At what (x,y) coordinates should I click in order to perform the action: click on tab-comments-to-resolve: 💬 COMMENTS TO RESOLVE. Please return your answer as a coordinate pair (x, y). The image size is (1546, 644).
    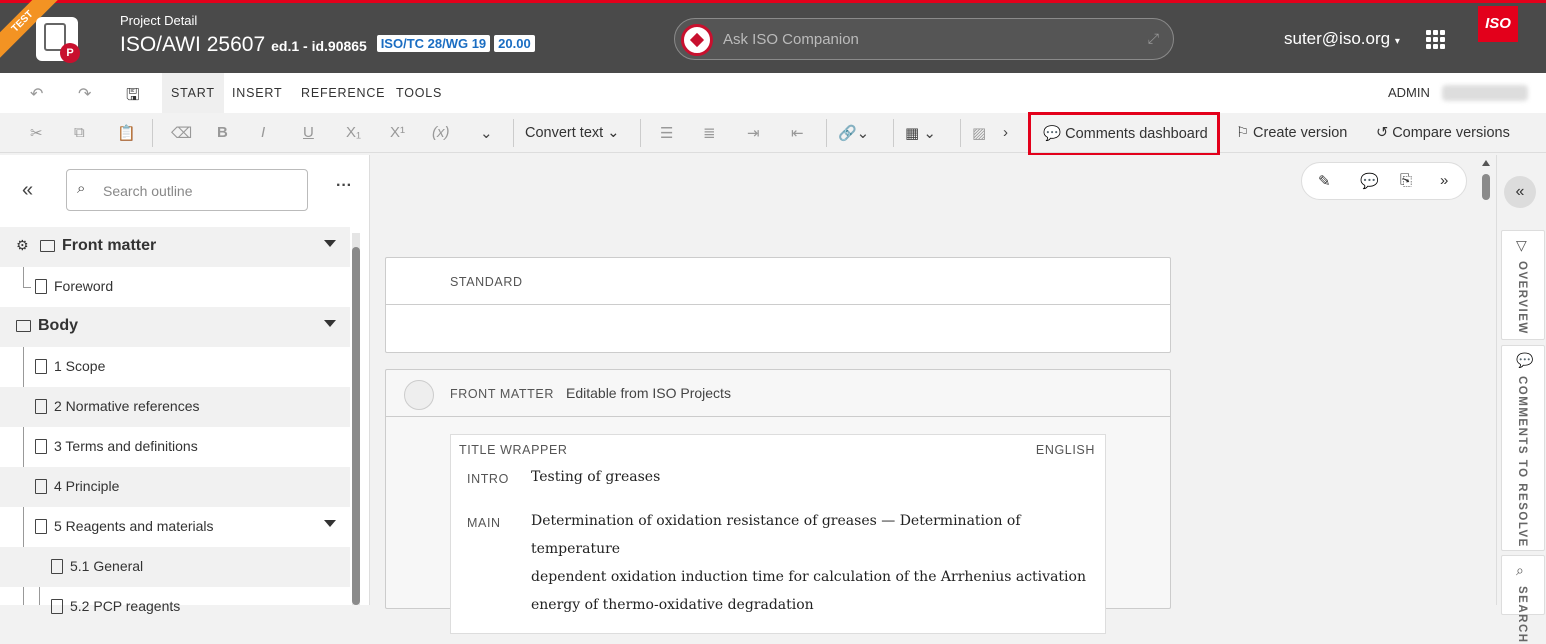
    Looking at the image, I should click on (1523, 448).